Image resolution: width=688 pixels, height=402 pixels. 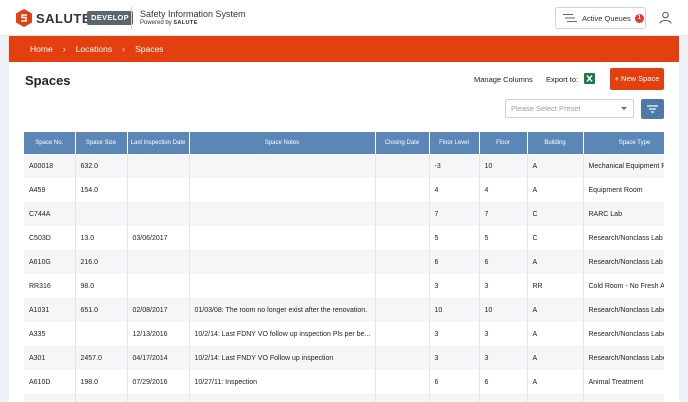 What do you see at coordinates (454, 334) in the screenshot?
I see `table-cell: 3` at bounding box center [454, 334].